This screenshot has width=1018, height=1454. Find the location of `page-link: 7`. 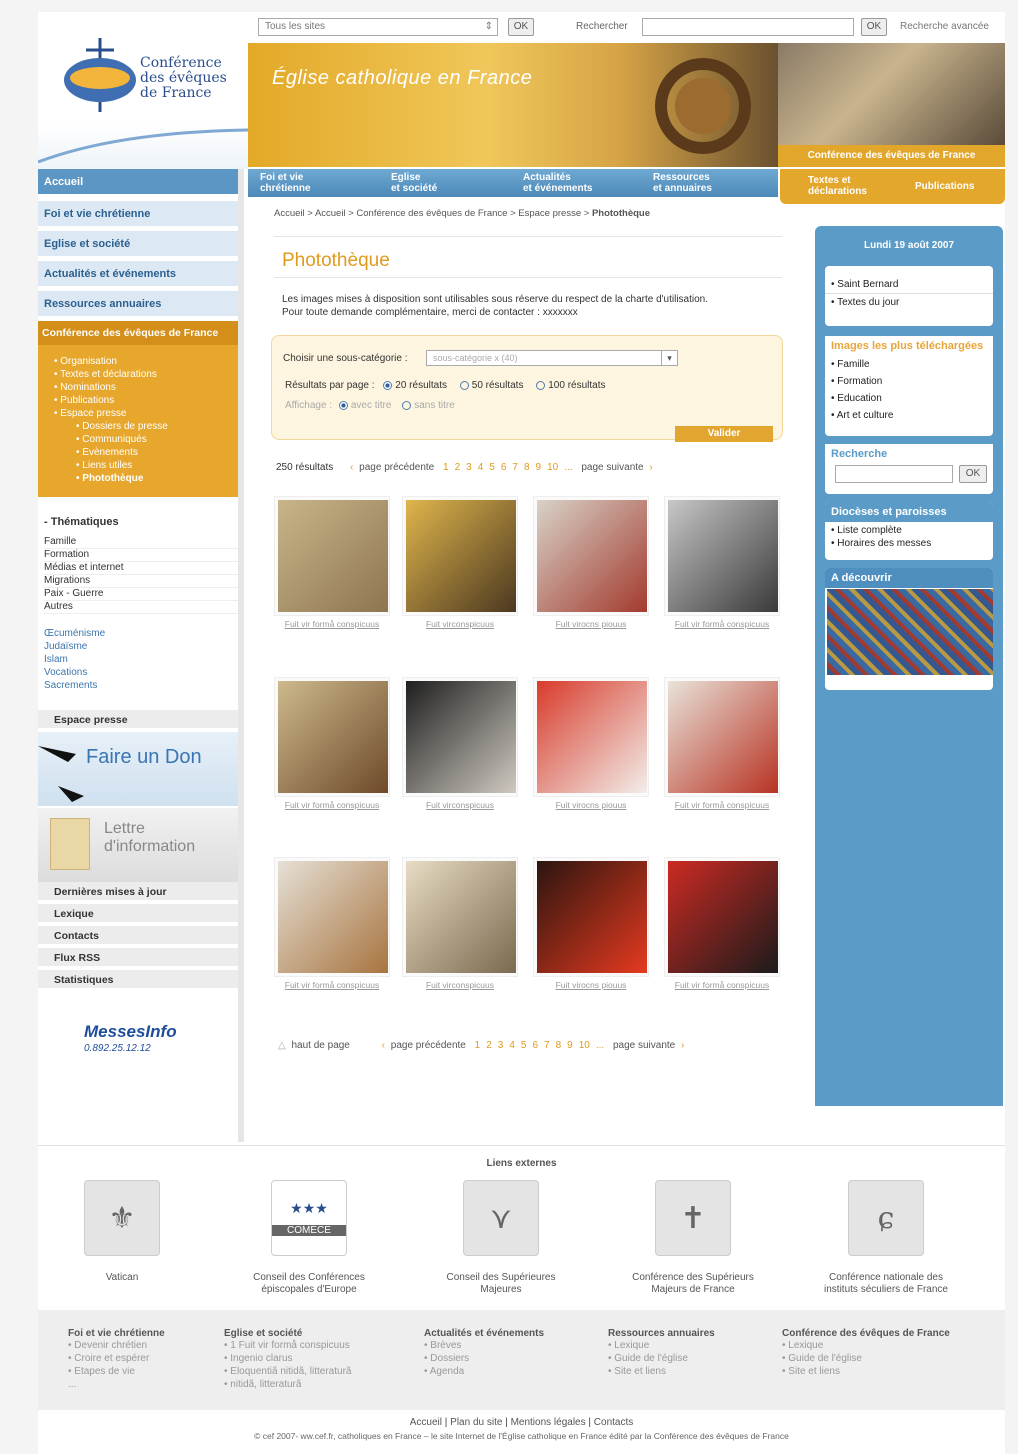

page-link: 7 is located at coordinates (547, 1045).